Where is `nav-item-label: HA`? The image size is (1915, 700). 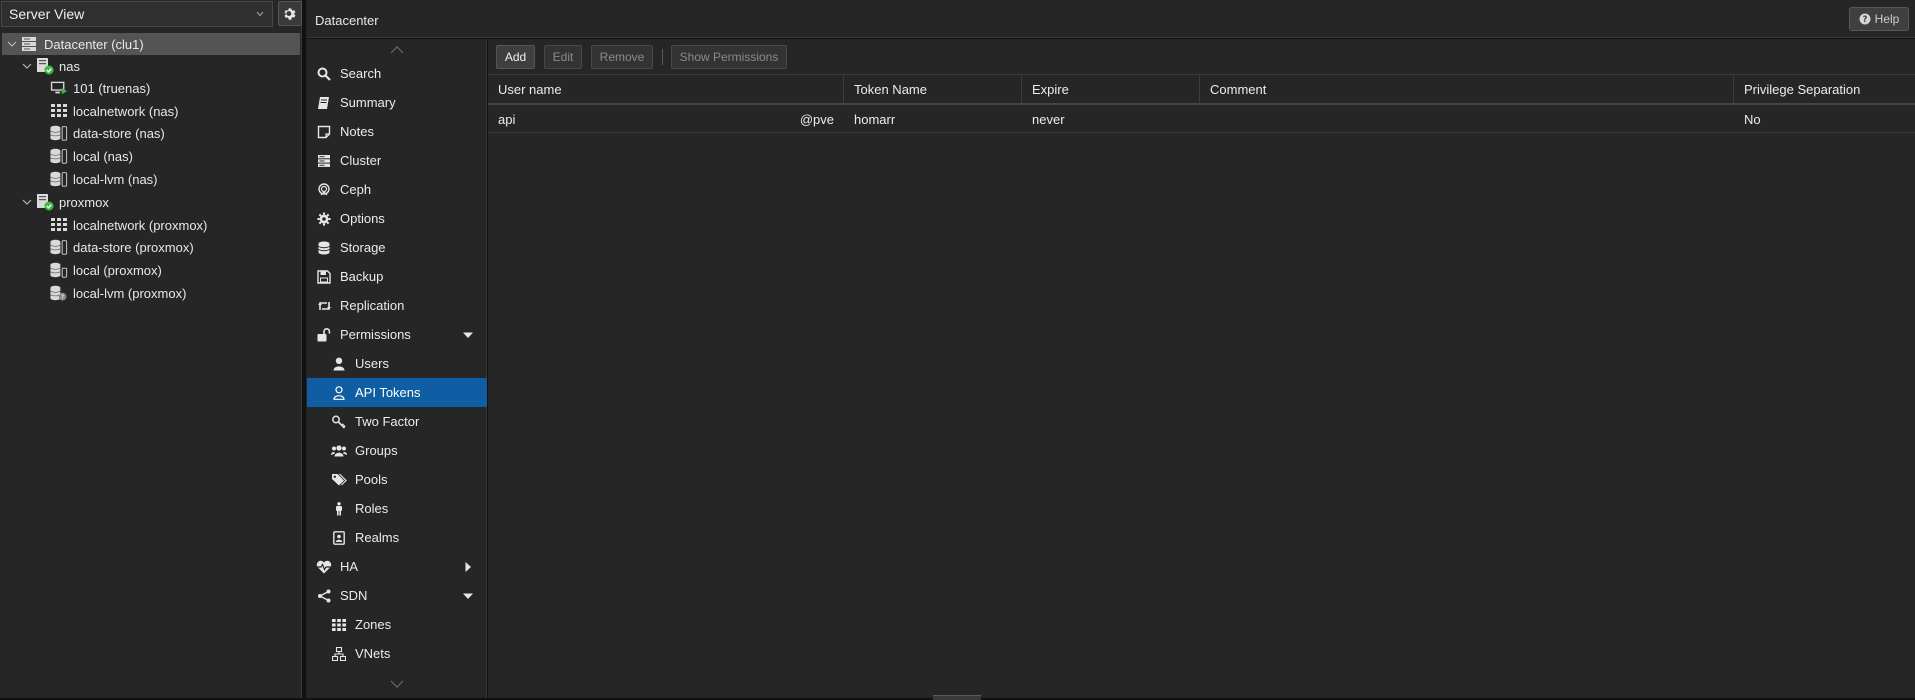
nav-item-label: HA is located at coordinates (349, 566).